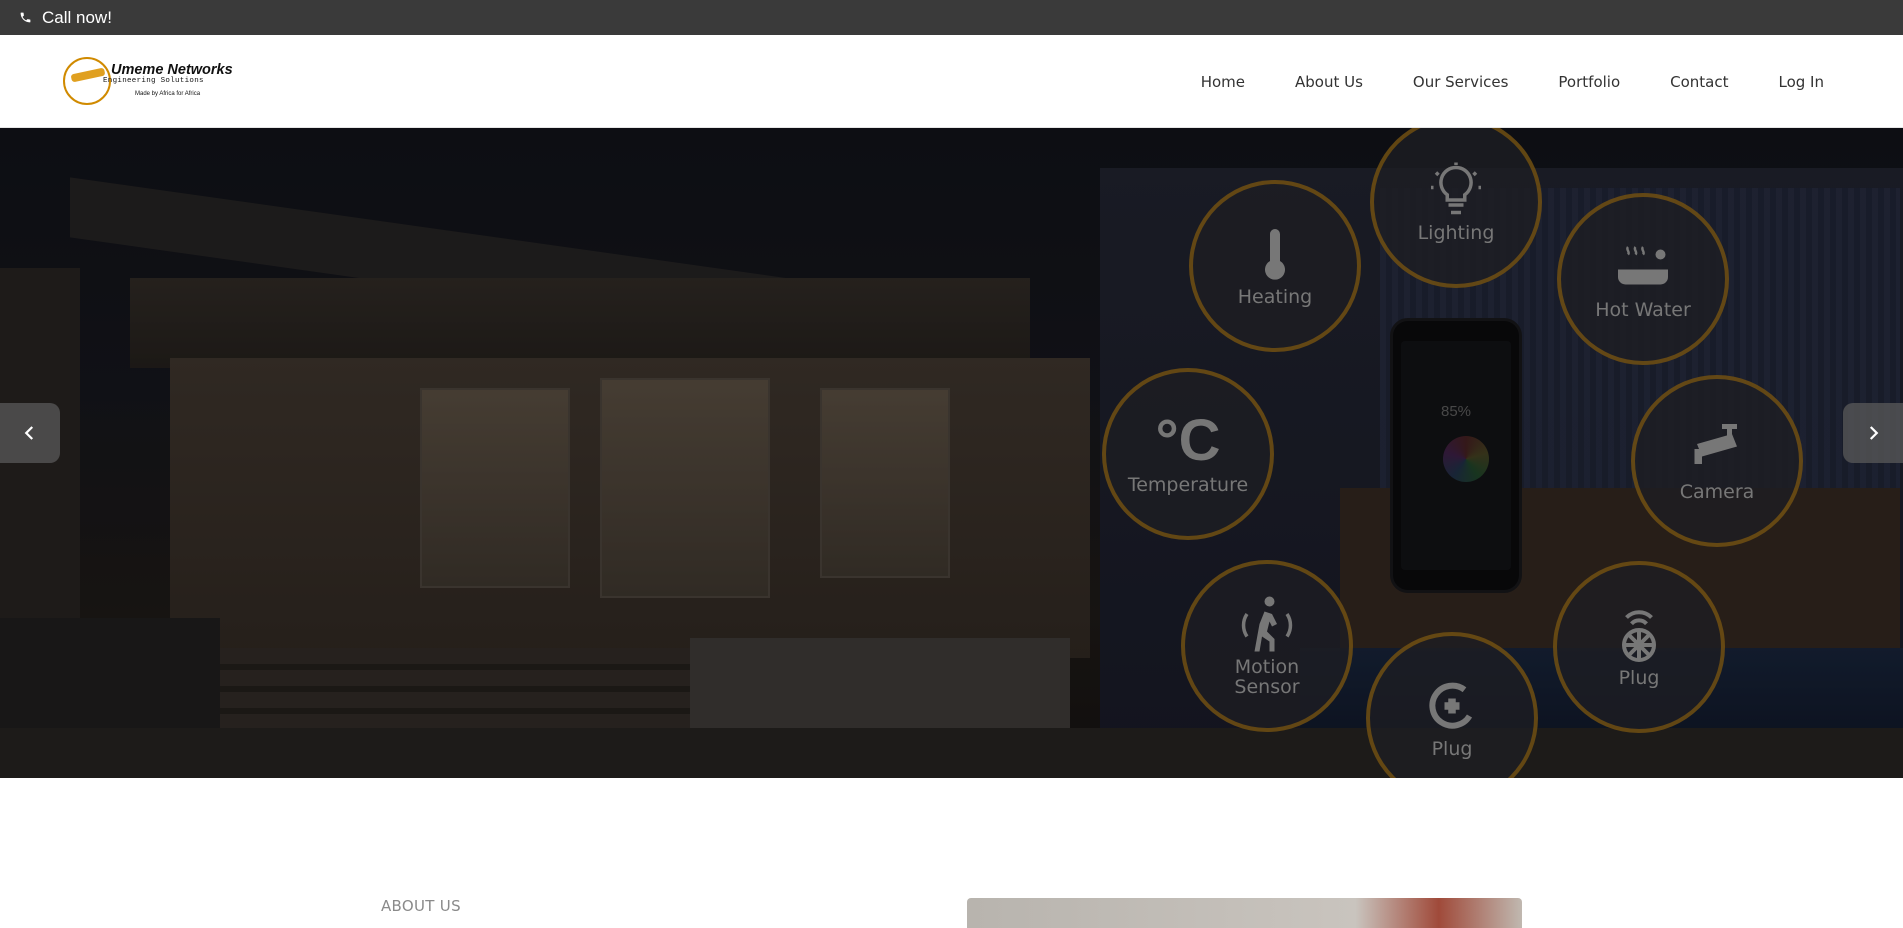 This screenshot has width=1903, height=928. What do you see at coordinates (1329, 82) in the screenshot?
I see `nav-about-us: About Us` at bounding box center [1329, 82].